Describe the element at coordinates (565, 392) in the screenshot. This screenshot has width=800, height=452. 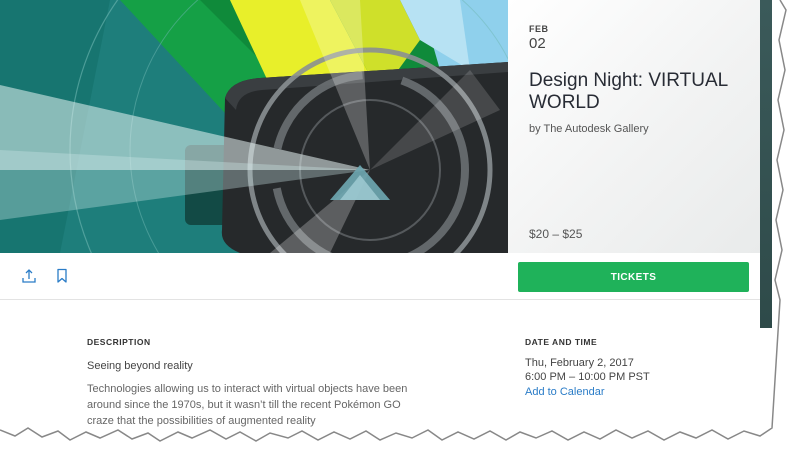
I see `add-to-calendar-link: Add to Calendar` at that location.